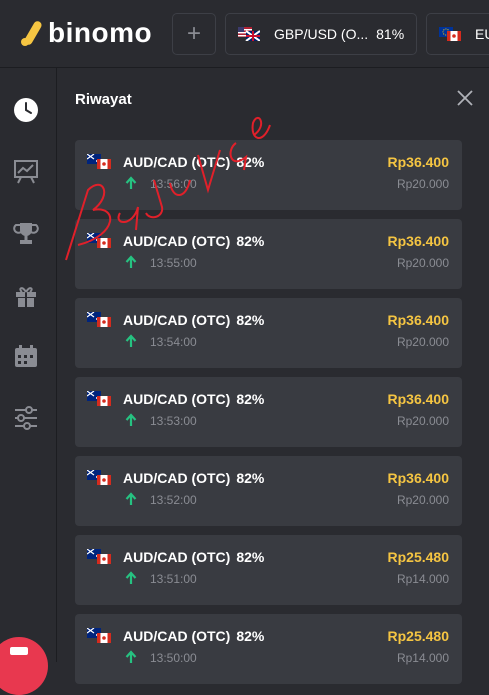 This screenshot has width=489, height=695. What do you see at coordinates (26, 356) in the screenshot?
I see `calendar-icon` at bounding box center [26, 356].